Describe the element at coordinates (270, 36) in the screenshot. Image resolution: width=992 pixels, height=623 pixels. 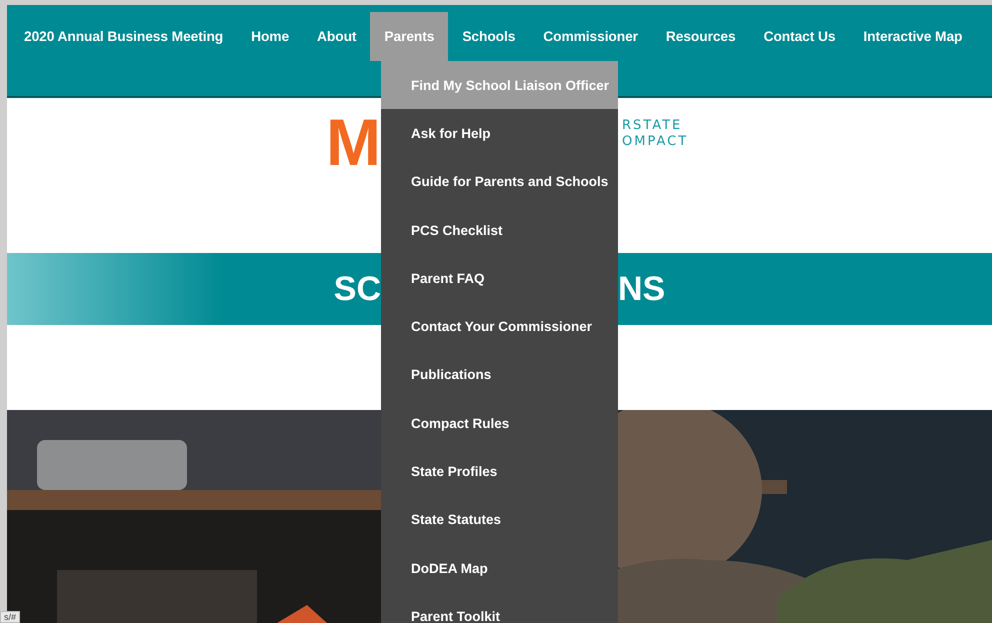
I see `nav-link: Home` at that location.